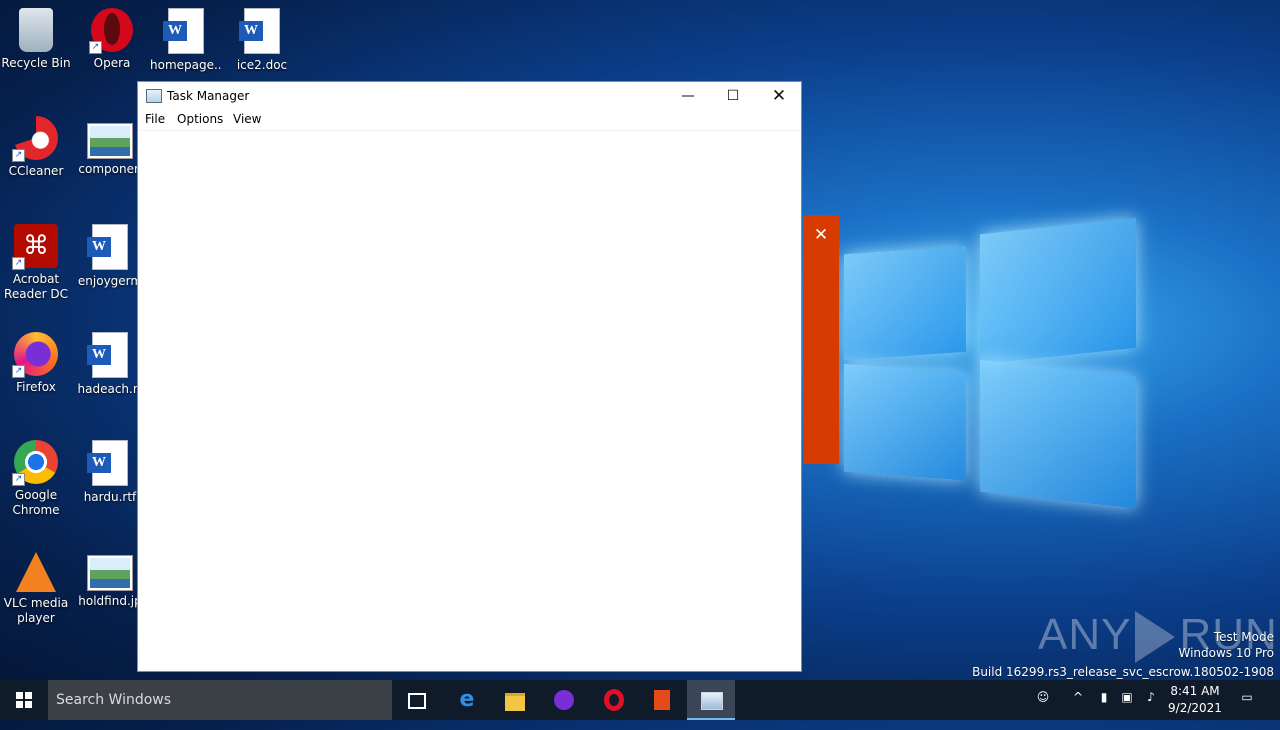 The height and width of the screenshot is (730, 1280). I want to click on search-box: Search Windows, so click(220, 700).